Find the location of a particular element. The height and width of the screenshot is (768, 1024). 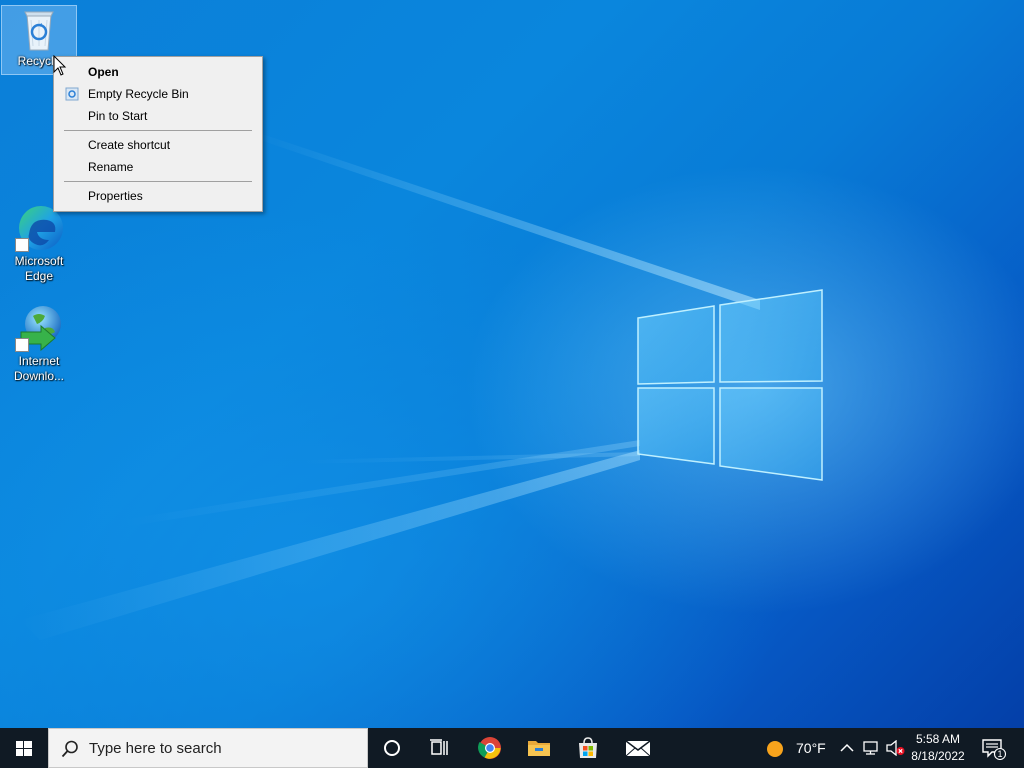

action-center-button: 1 is located at coordinates (993, 748).